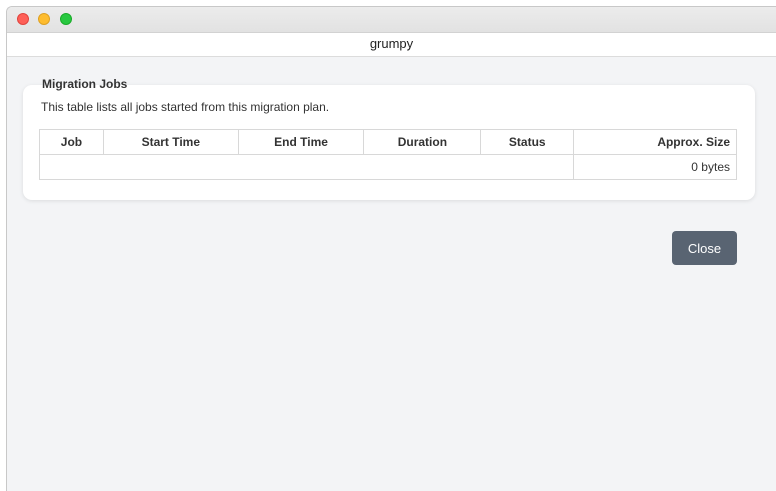  Describe the element at coordinates (422, 142) in the screenshot. I see `column-header-duration: Duration` at that location.